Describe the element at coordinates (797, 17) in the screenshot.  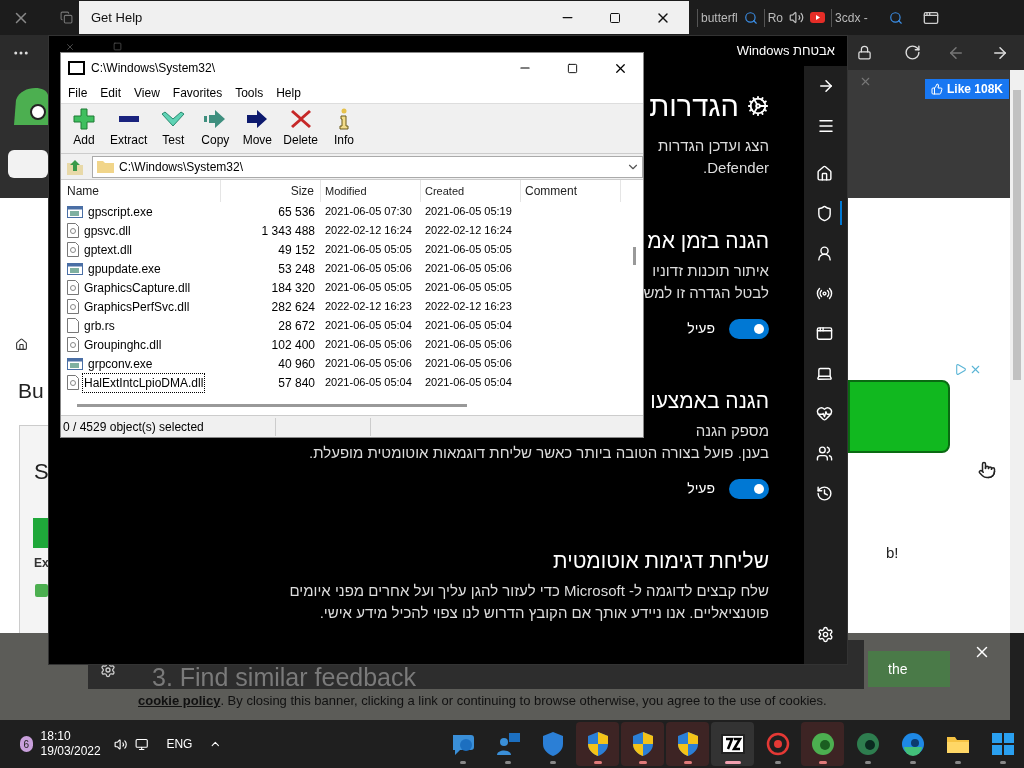
I see `speaker-icon` at that location.